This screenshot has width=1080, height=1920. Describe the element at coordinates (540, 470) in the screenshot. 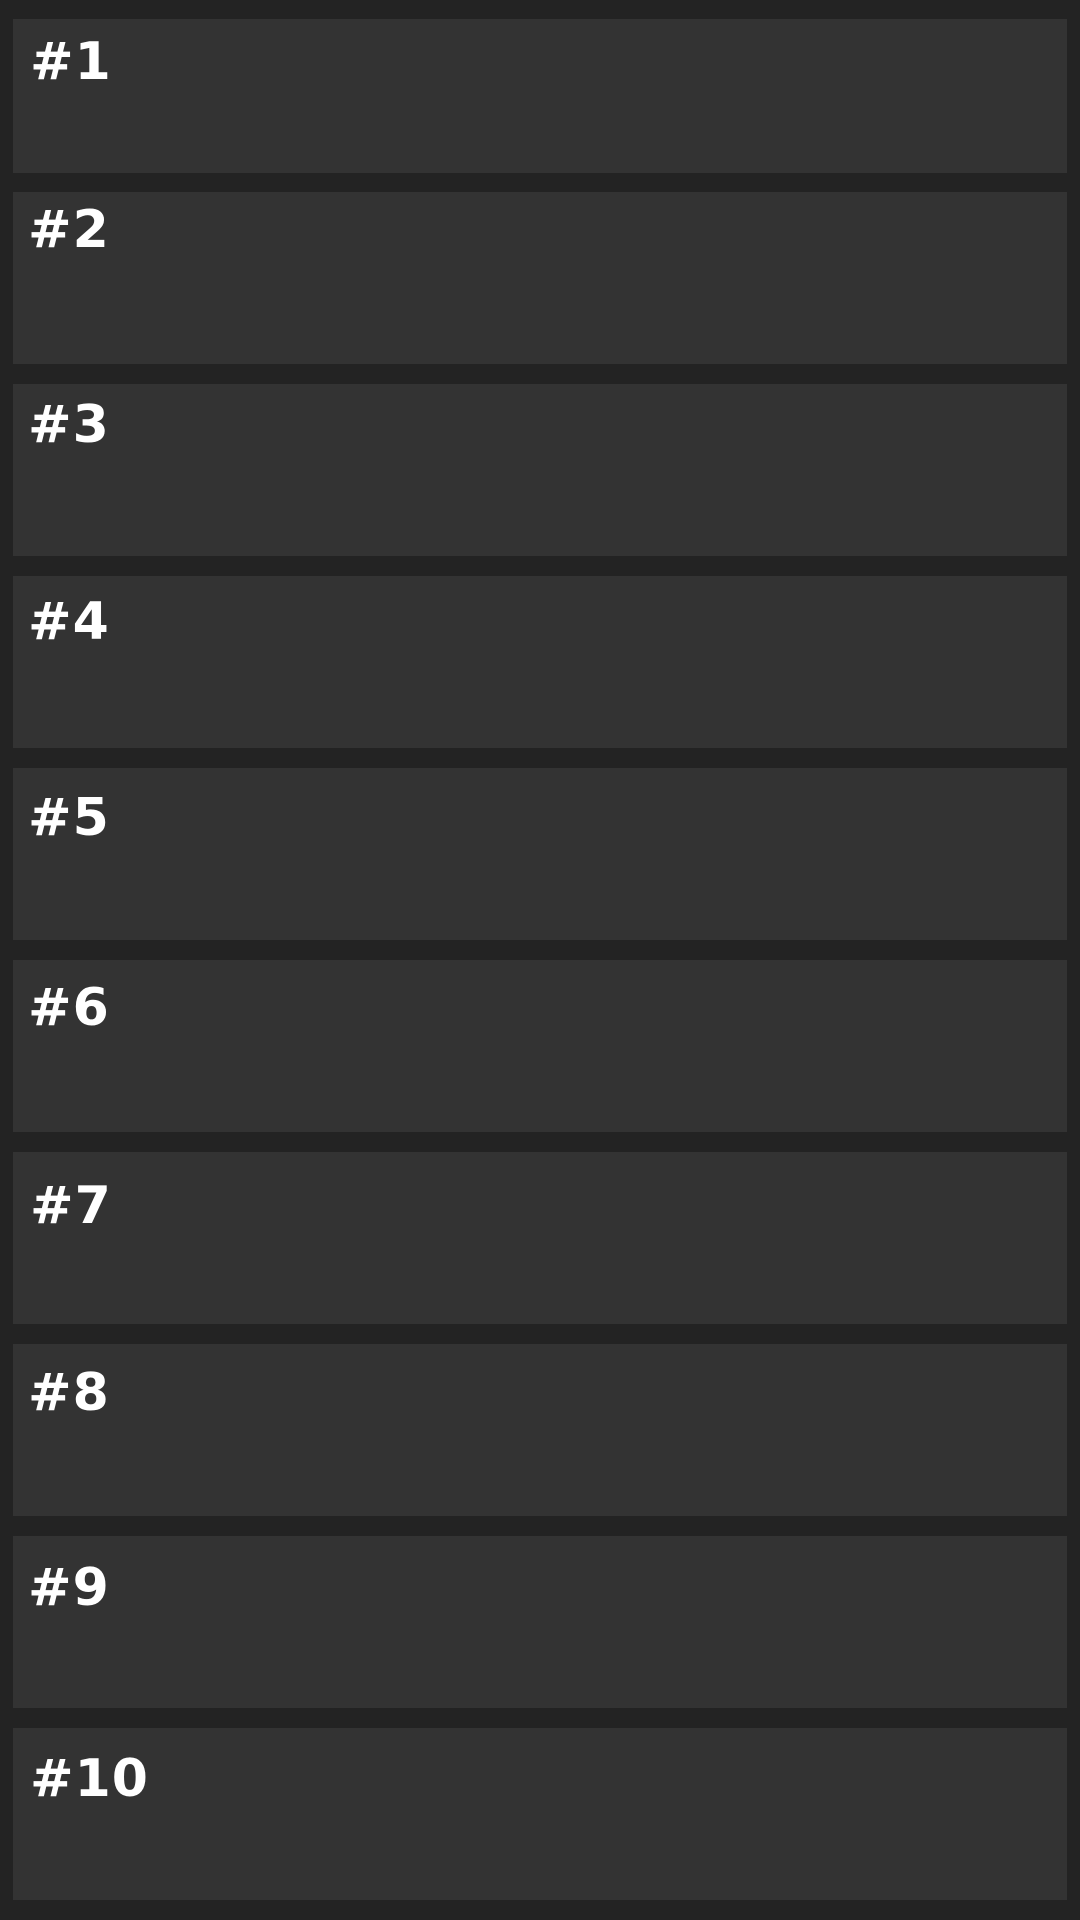

I see `list-item: #3` at that location.